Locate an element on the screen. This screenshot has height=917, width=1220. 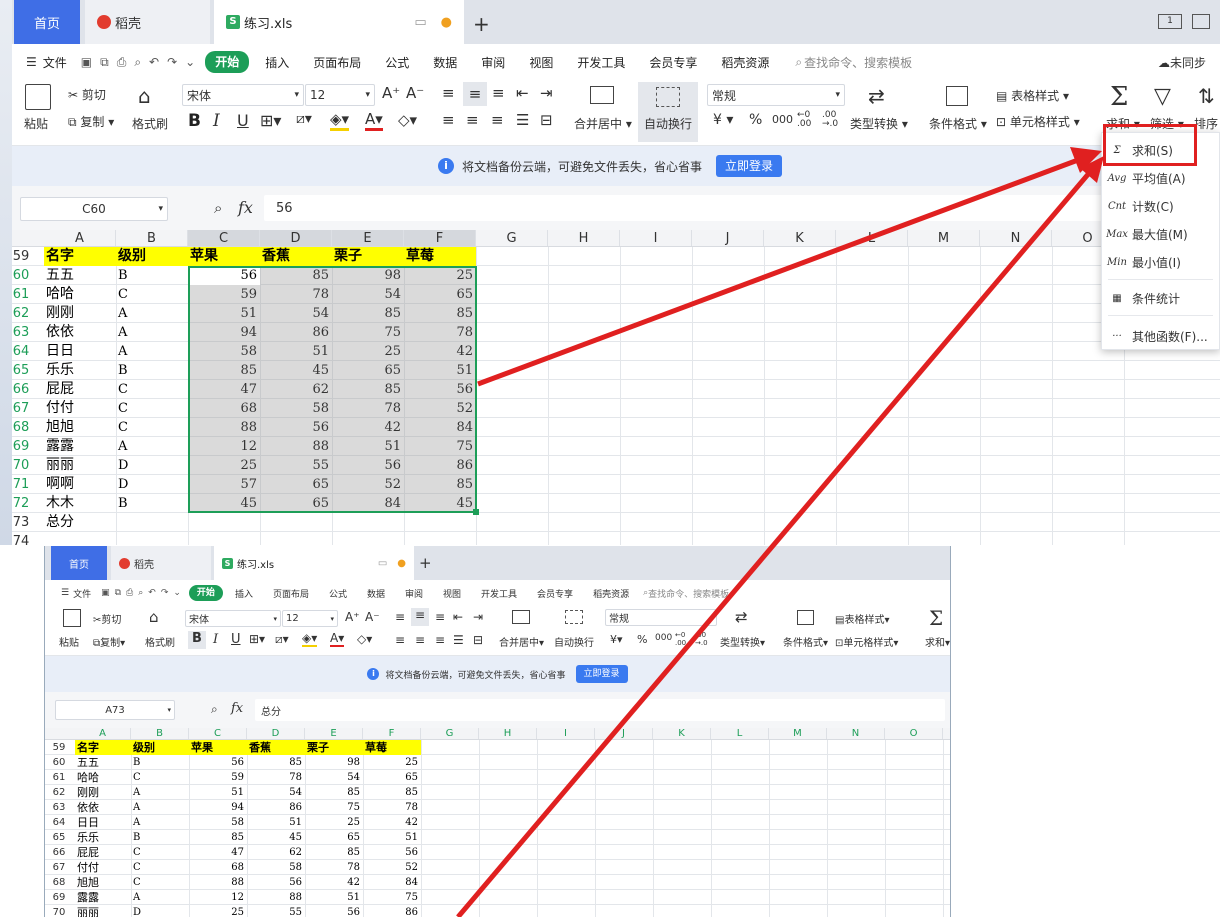
tab-daoke-2: 稻壳 is located at coordinates (161, 563).